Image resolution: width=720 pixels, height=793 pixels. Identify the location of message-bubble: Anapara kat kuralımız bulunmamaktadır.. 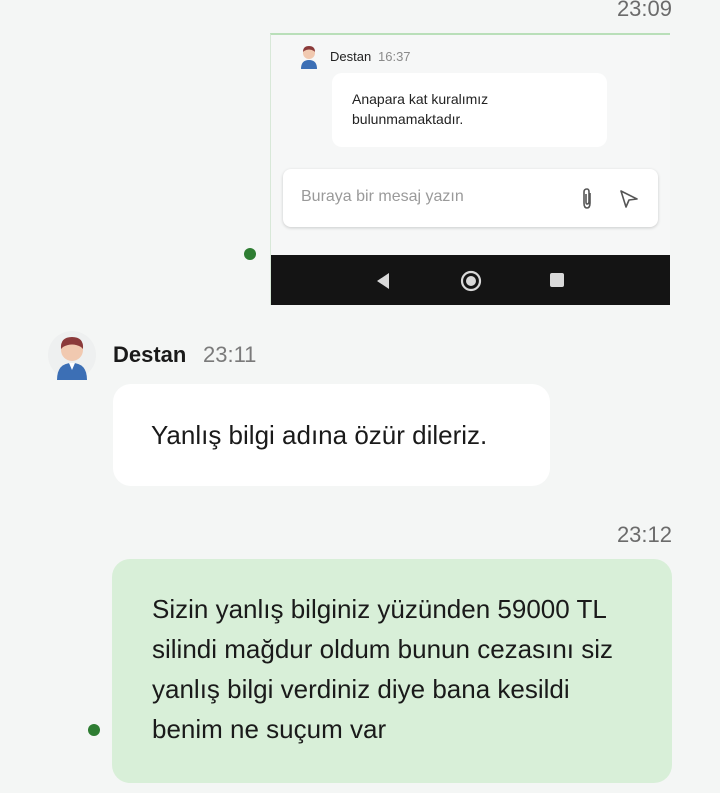
(469, 110).